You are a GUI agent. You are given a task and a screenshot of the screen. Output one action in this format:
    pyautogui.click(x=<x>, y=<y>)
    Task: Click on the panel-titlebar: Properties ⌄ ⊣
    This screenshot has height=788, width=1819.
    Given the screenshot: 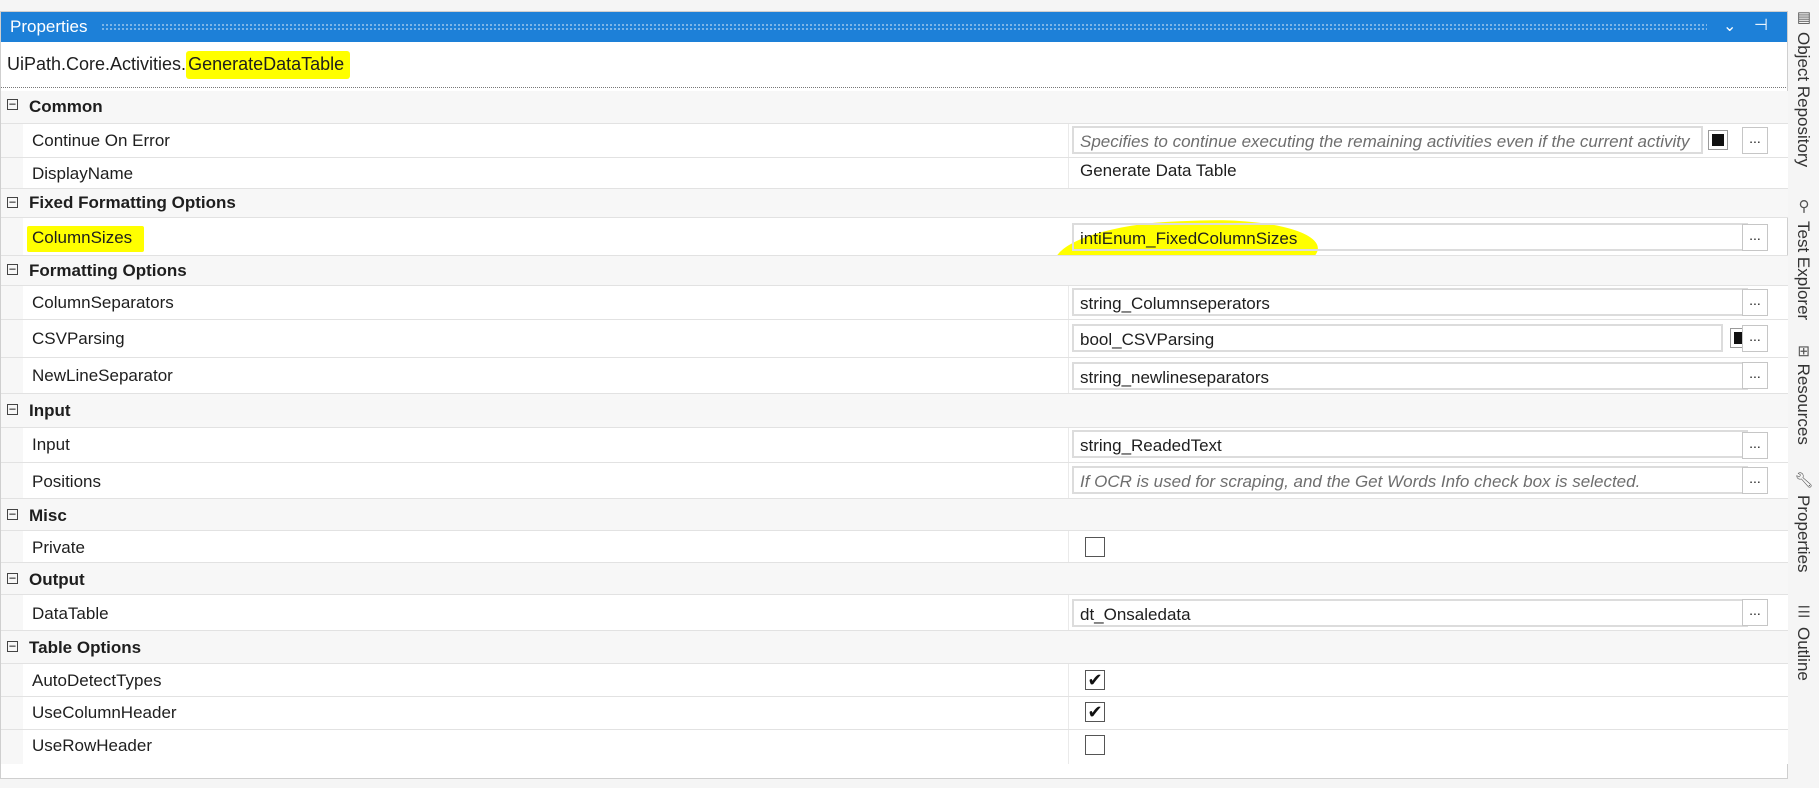 What is the action you would take?
    pyautogui.click(x=894, y=27)
    